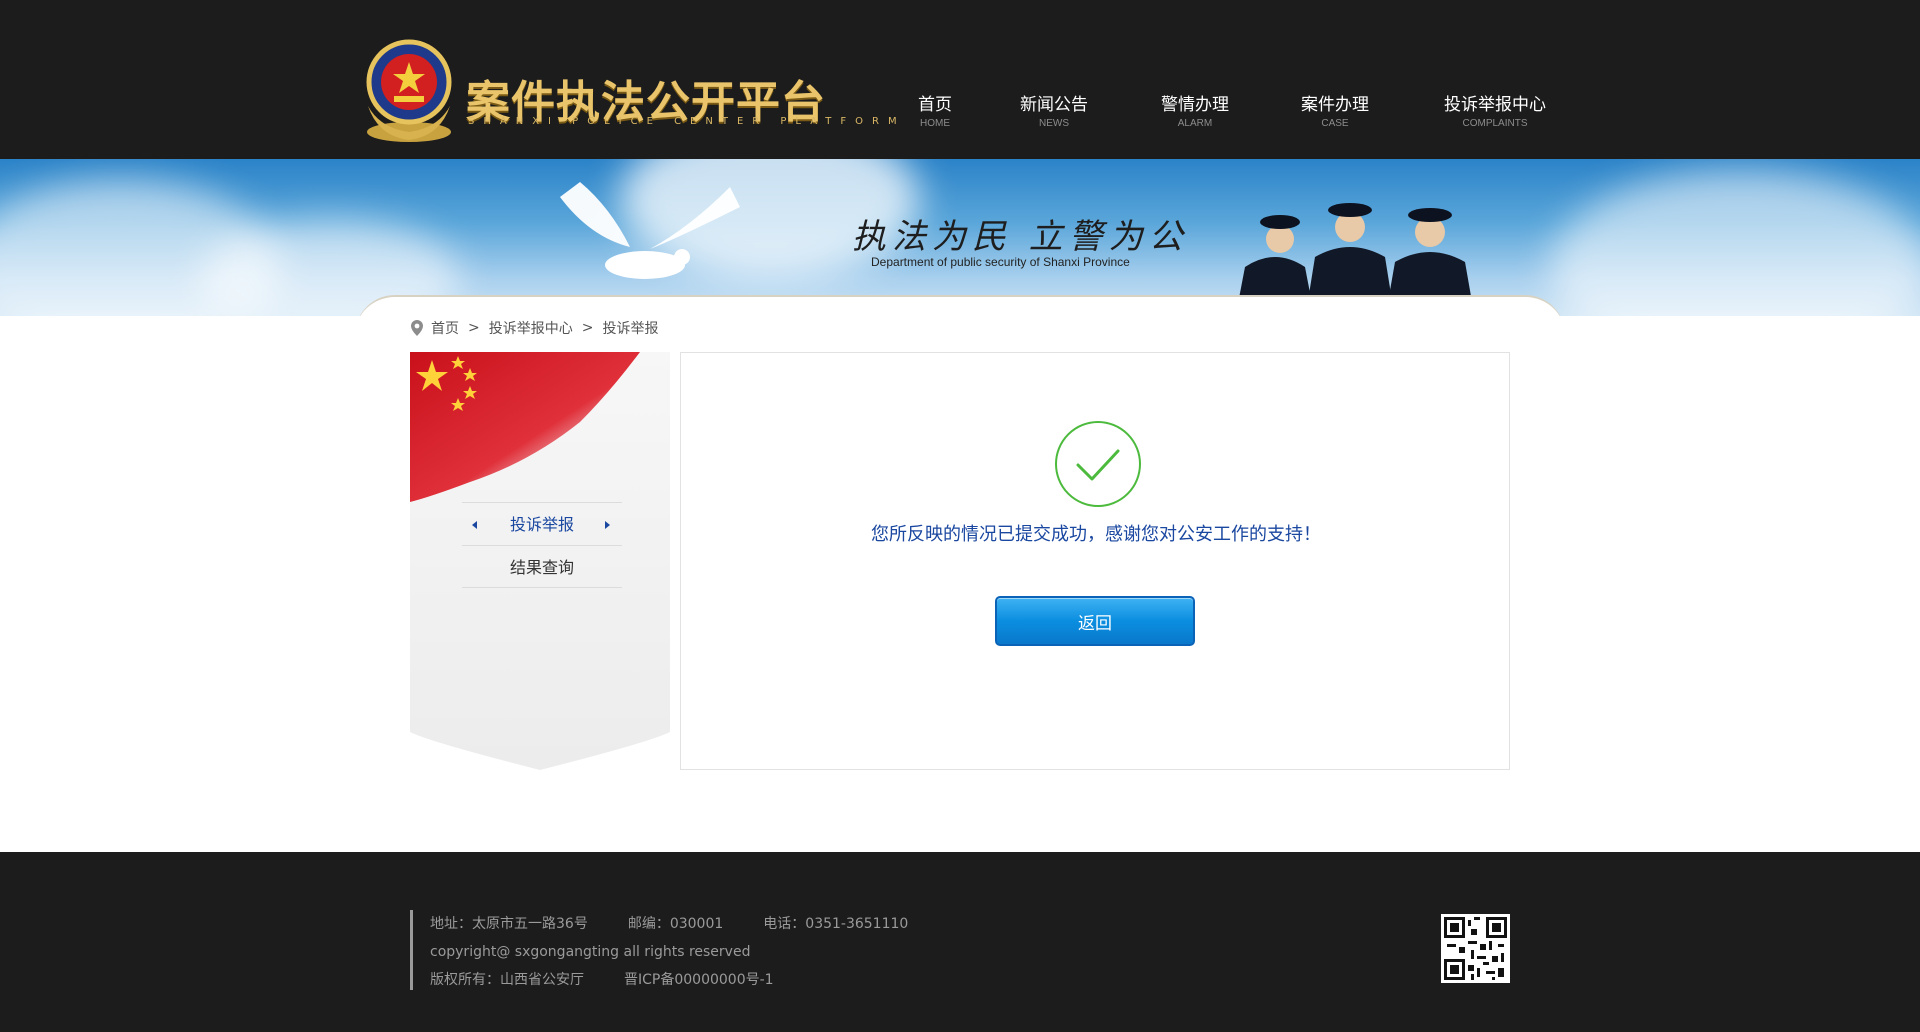  What do you see at coordinates (1195, 105) in the screenshot?
I see `nav-alarm-label: 警情办理` at bounding box center [1195, 105].